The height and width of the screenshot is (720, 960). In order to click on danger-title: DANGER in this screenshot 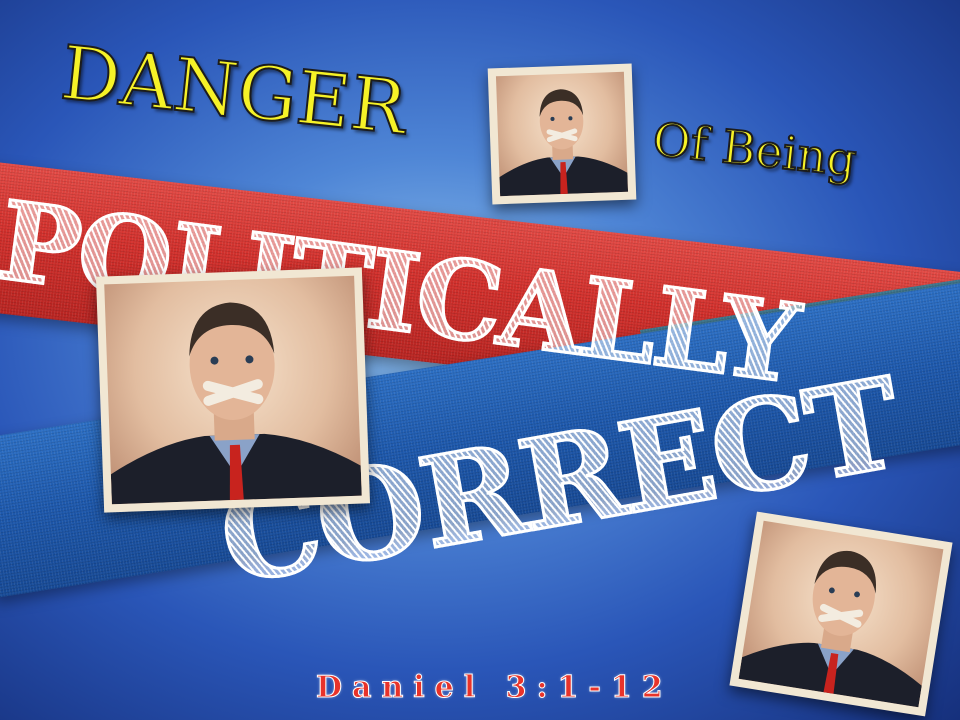, I will do `click(233, 91)`.